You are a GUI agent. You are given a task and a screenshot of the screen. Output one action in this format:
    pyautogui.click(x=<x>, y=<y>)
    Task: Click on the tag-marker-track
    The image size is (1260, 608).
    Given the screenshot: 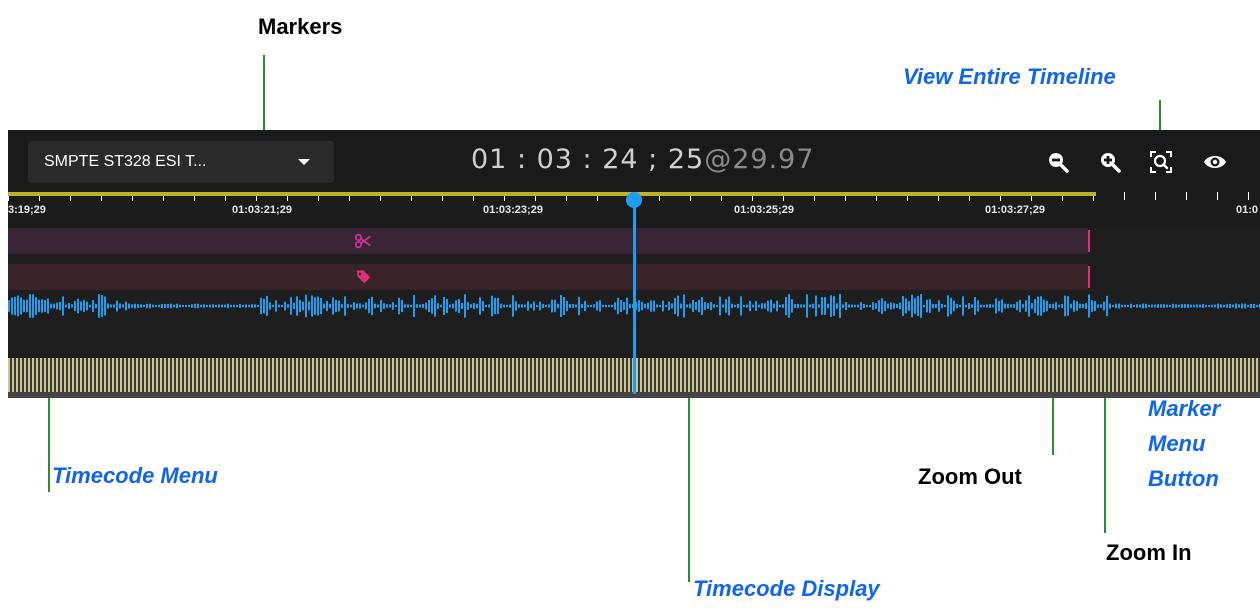 What is the action you would take?
    pyautogui.click(x=549, y=277)
    